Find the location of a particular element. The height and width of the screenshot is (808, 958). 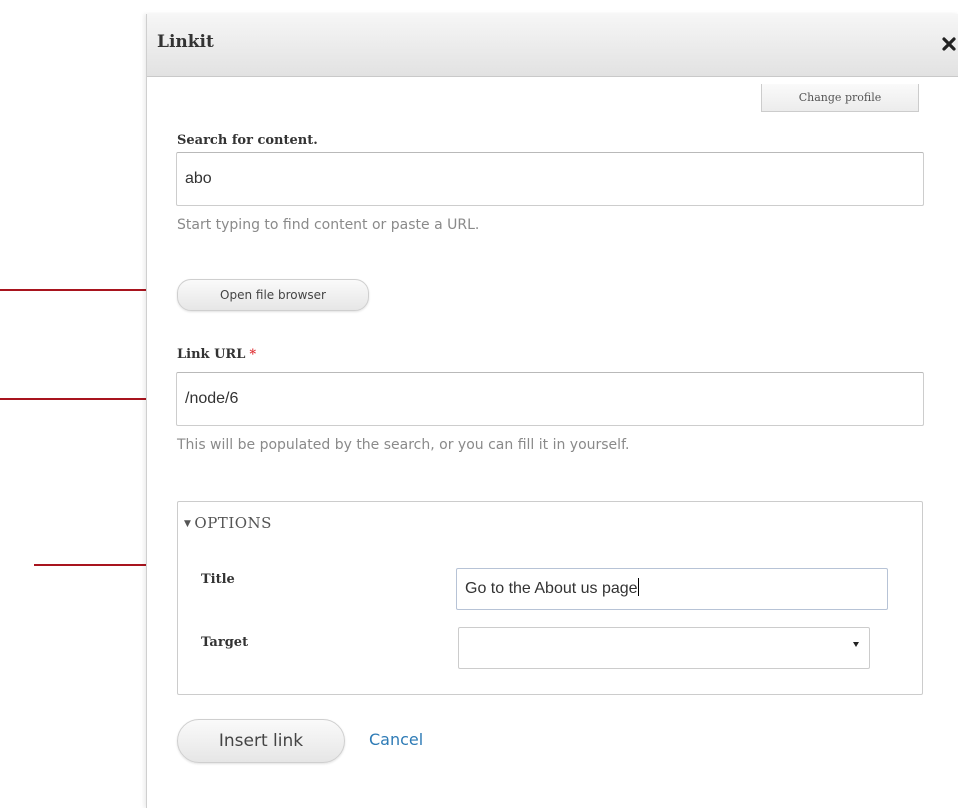

required-marker: * is located at coordinates (253, 354).